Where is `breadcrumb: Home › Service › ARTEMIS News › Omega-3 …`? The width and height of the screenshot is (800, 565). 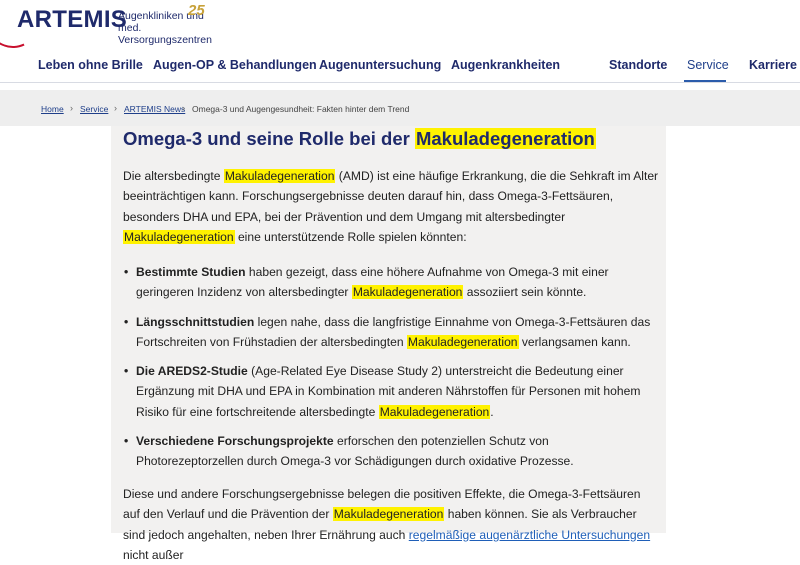
breadcrumb: Home › Service › ARTEMIS News › Omega-3 … is located at coordinates (400, 108).